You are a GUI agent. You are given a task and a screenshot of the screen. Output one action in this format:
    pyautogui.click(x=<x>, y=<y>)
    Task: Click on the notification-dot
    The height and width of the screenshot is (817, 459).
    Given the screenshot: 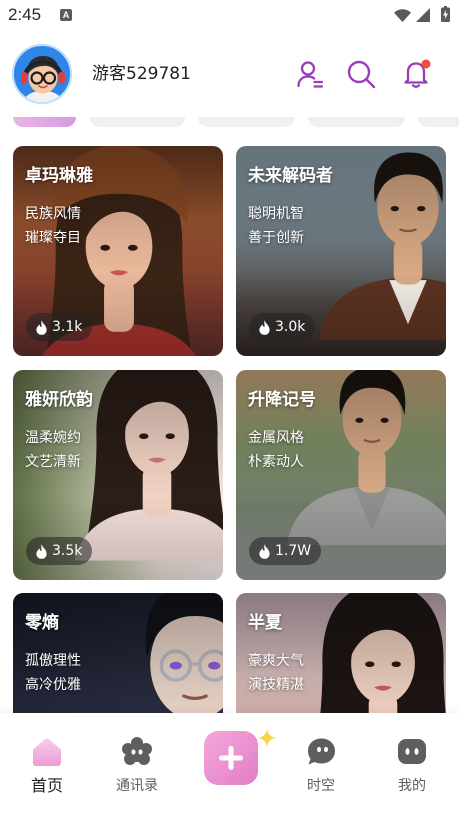 What is the action you would take?
    pyautogui.click(x=426, y=64)
    